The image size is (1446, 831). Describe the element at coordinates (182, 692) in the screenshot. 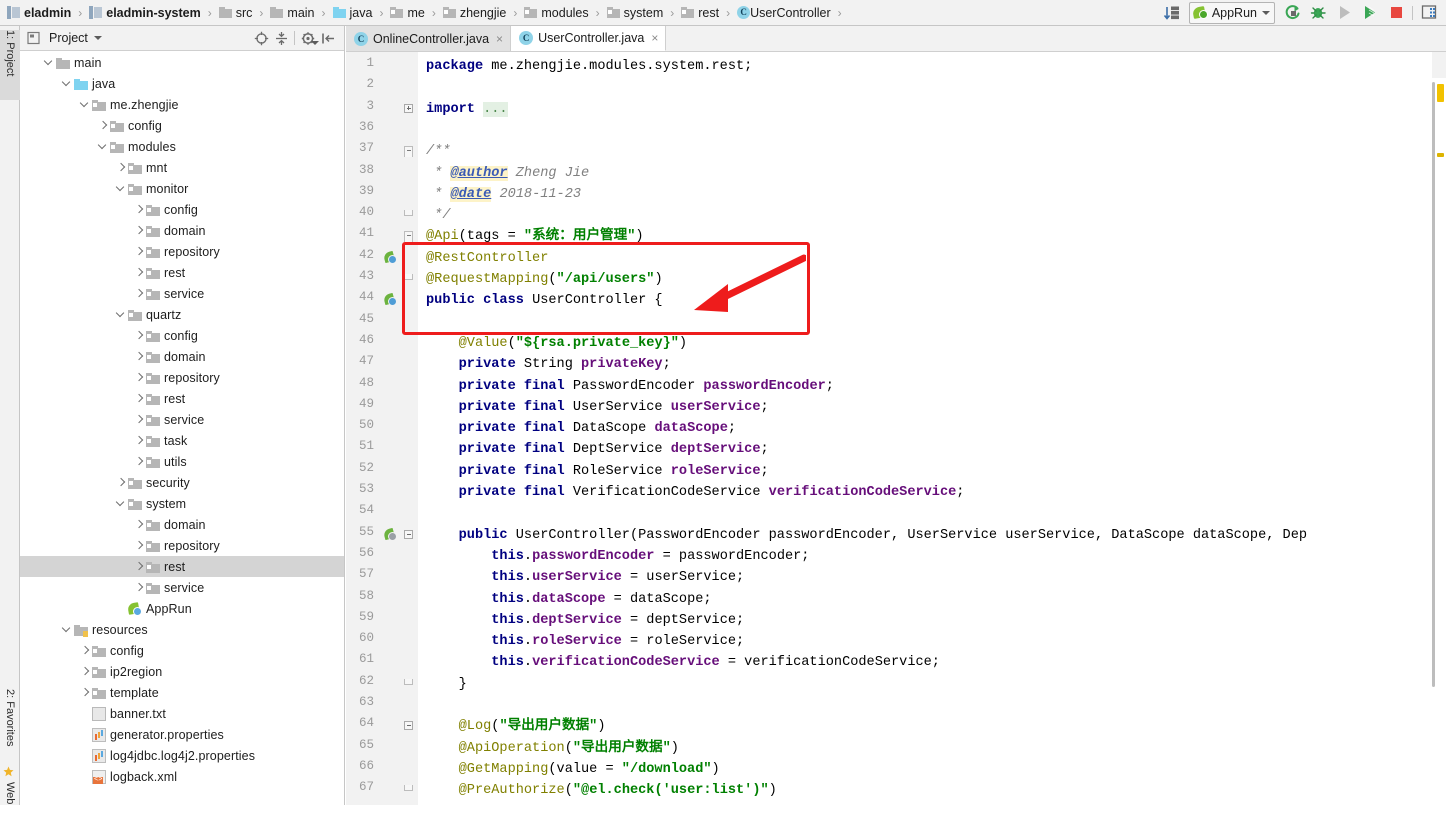

I see `tree-node-template: template` at that location.